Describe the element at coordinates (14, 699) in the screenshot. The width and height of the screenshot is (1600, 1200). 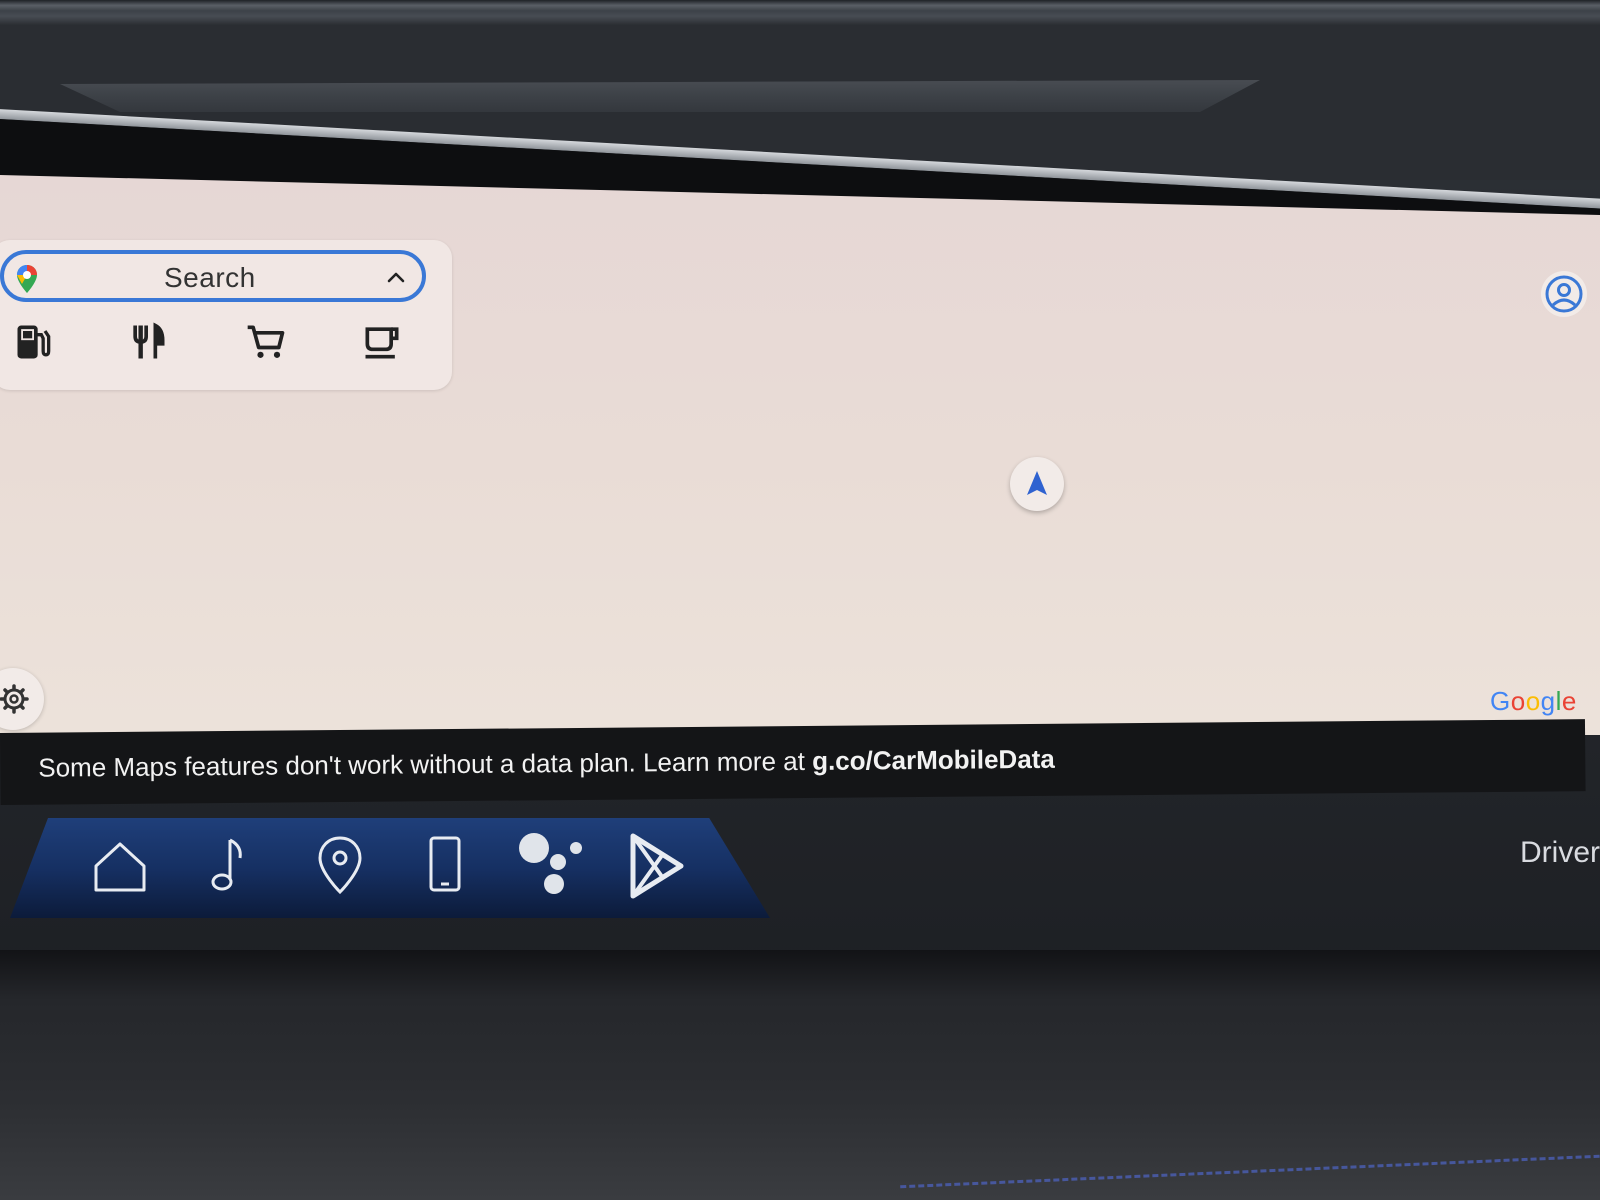
I see `gear-icon` at that location.